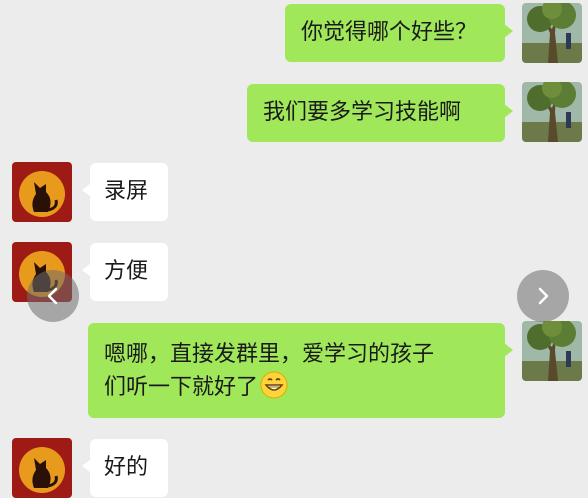  I want to click on message-text-line-2-text: 们听一下就好了, so click(181, 387).